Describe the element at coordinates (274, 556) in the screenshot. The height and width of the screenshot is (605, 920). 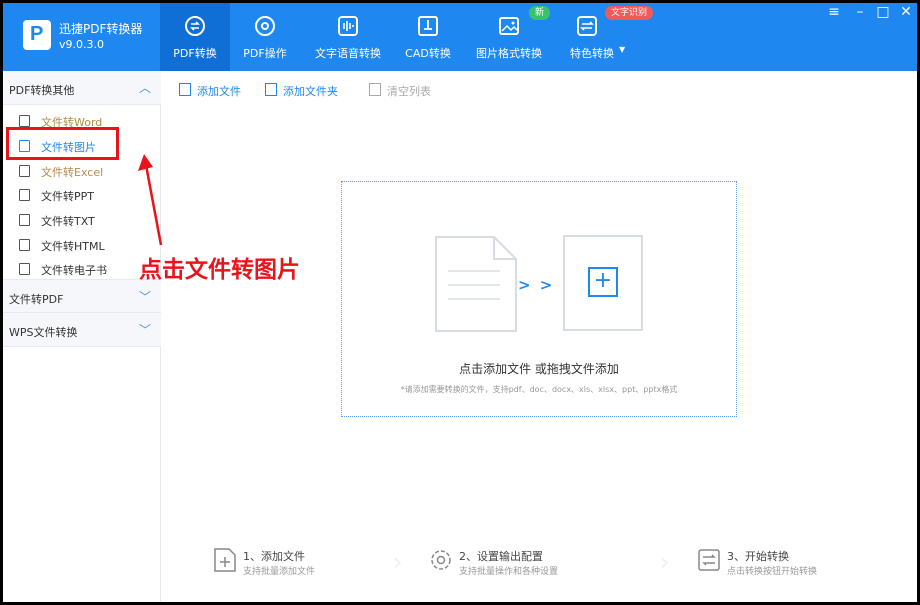
I see `step-title: 1、添加文件` at that location.